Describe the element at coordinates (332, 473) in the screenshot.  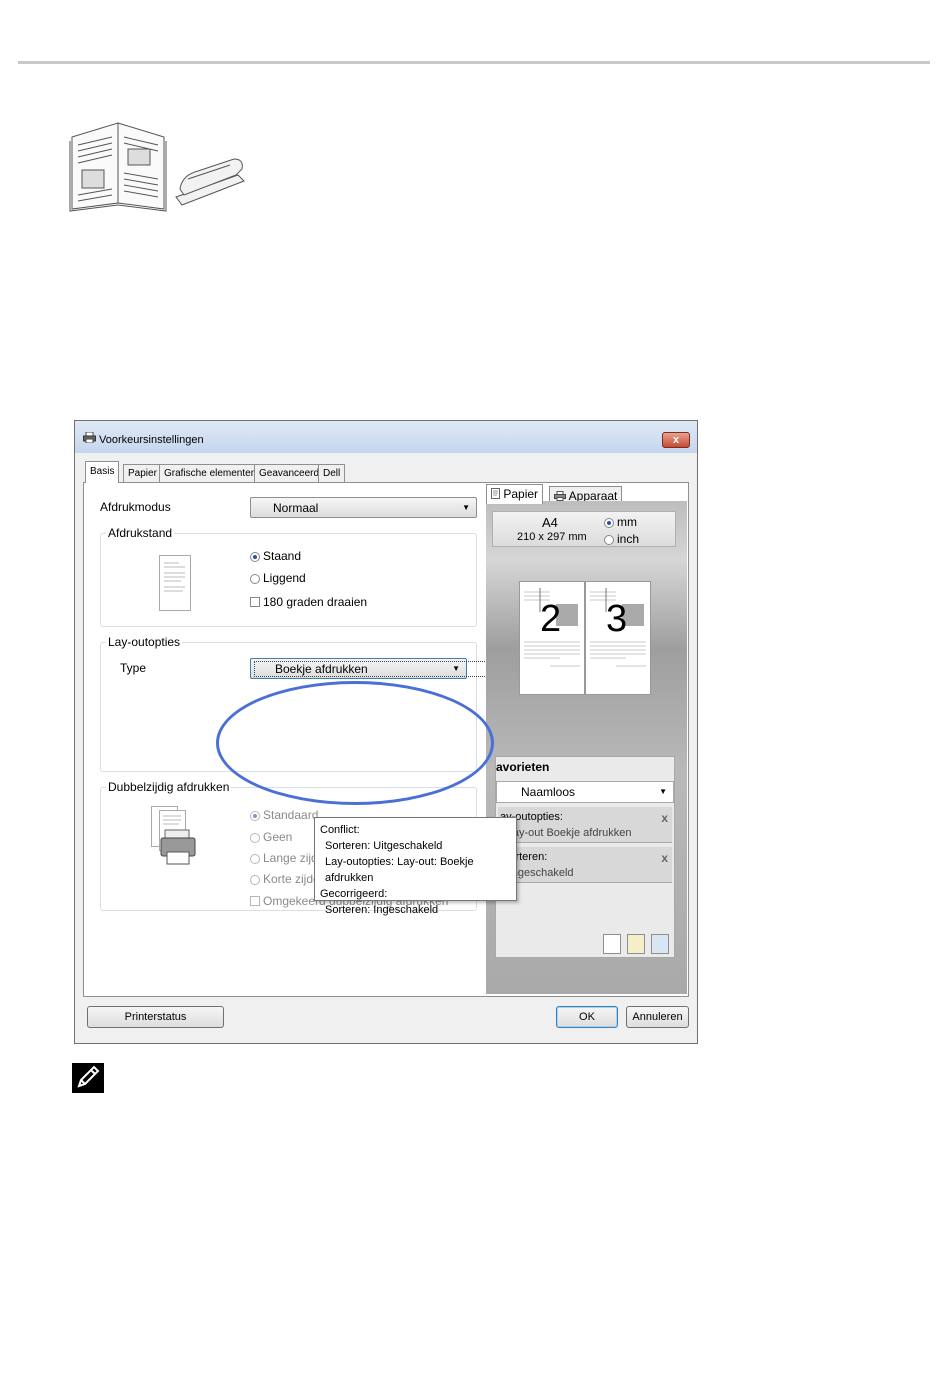
I see `tab-dell: Dell` at that location.